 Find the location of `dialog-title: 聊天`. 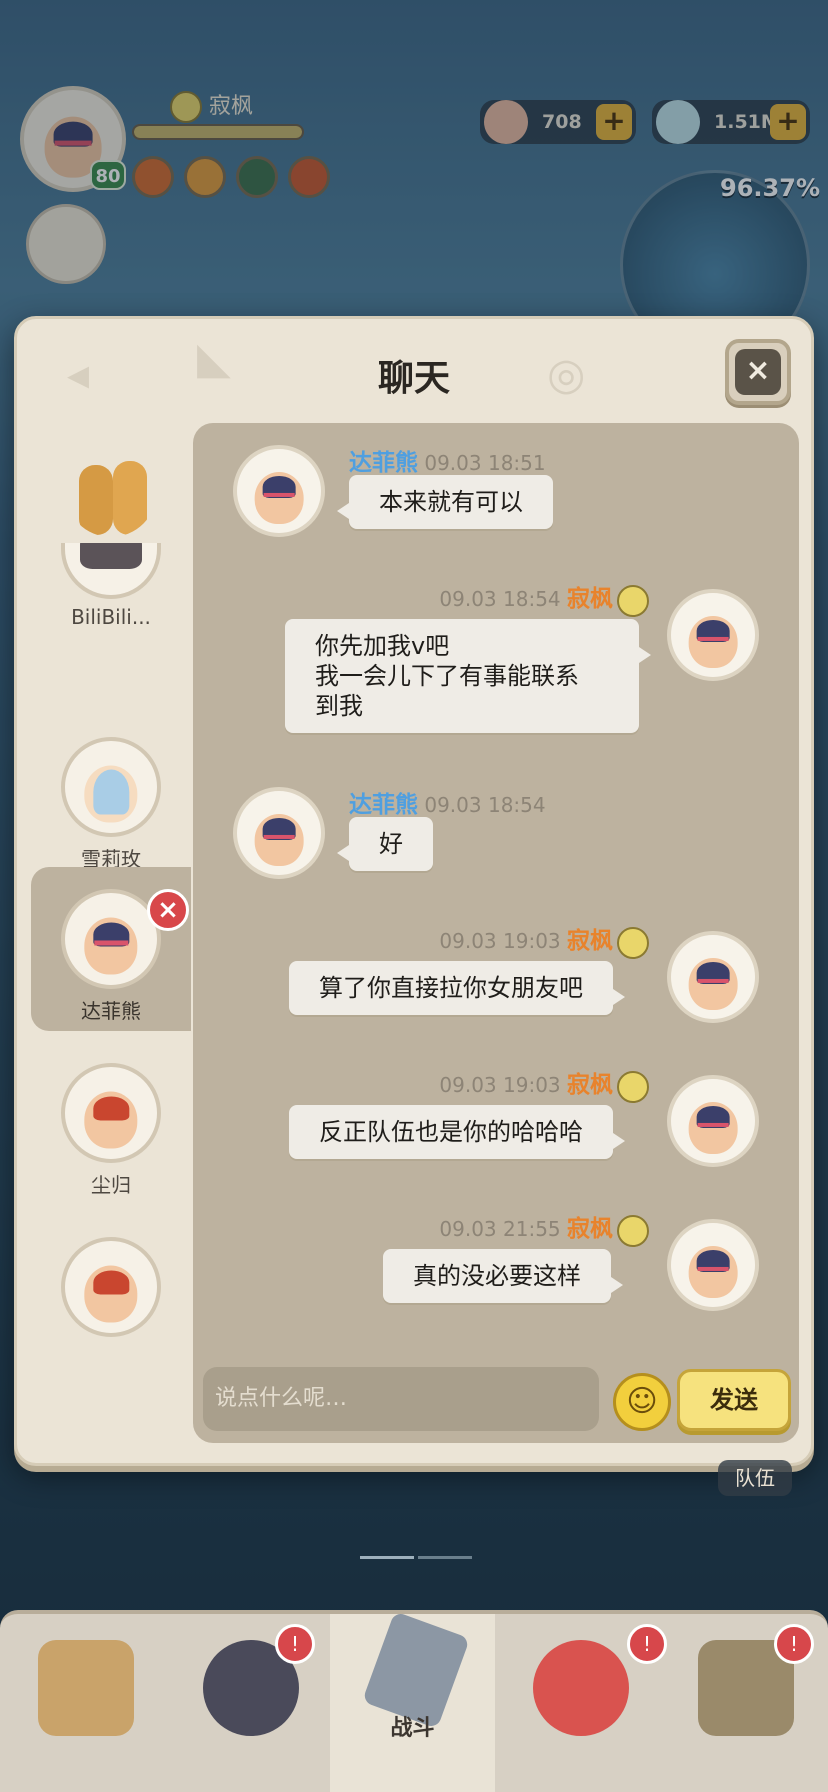

dialog-title: 聊天 is located at coordinates (413, 378).